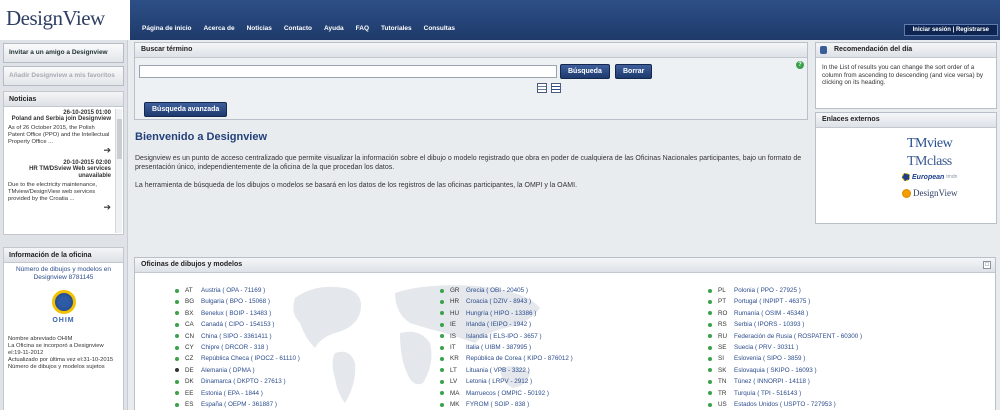 This screenshot has width=1000, height=410. Describe the element at coordinates (769, 324) in the screenshot. I see `office-link: Serbia ( IPORS - 10393 )` at that location.